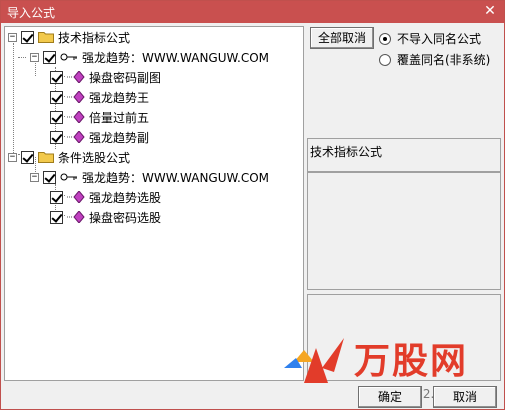  What do you see at coordinates (94, 157) in the screenshot?
I see `tree-label: 条件选股公式` at bounding box center [94, 157].